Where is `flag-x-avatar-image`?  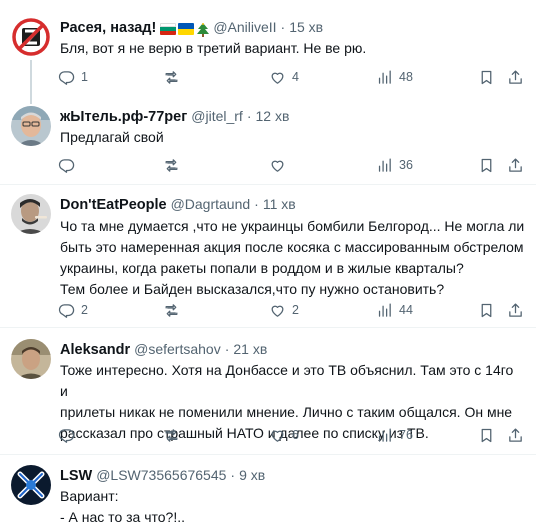
flag-x-avatar-image is located at coordinates (31, 485).